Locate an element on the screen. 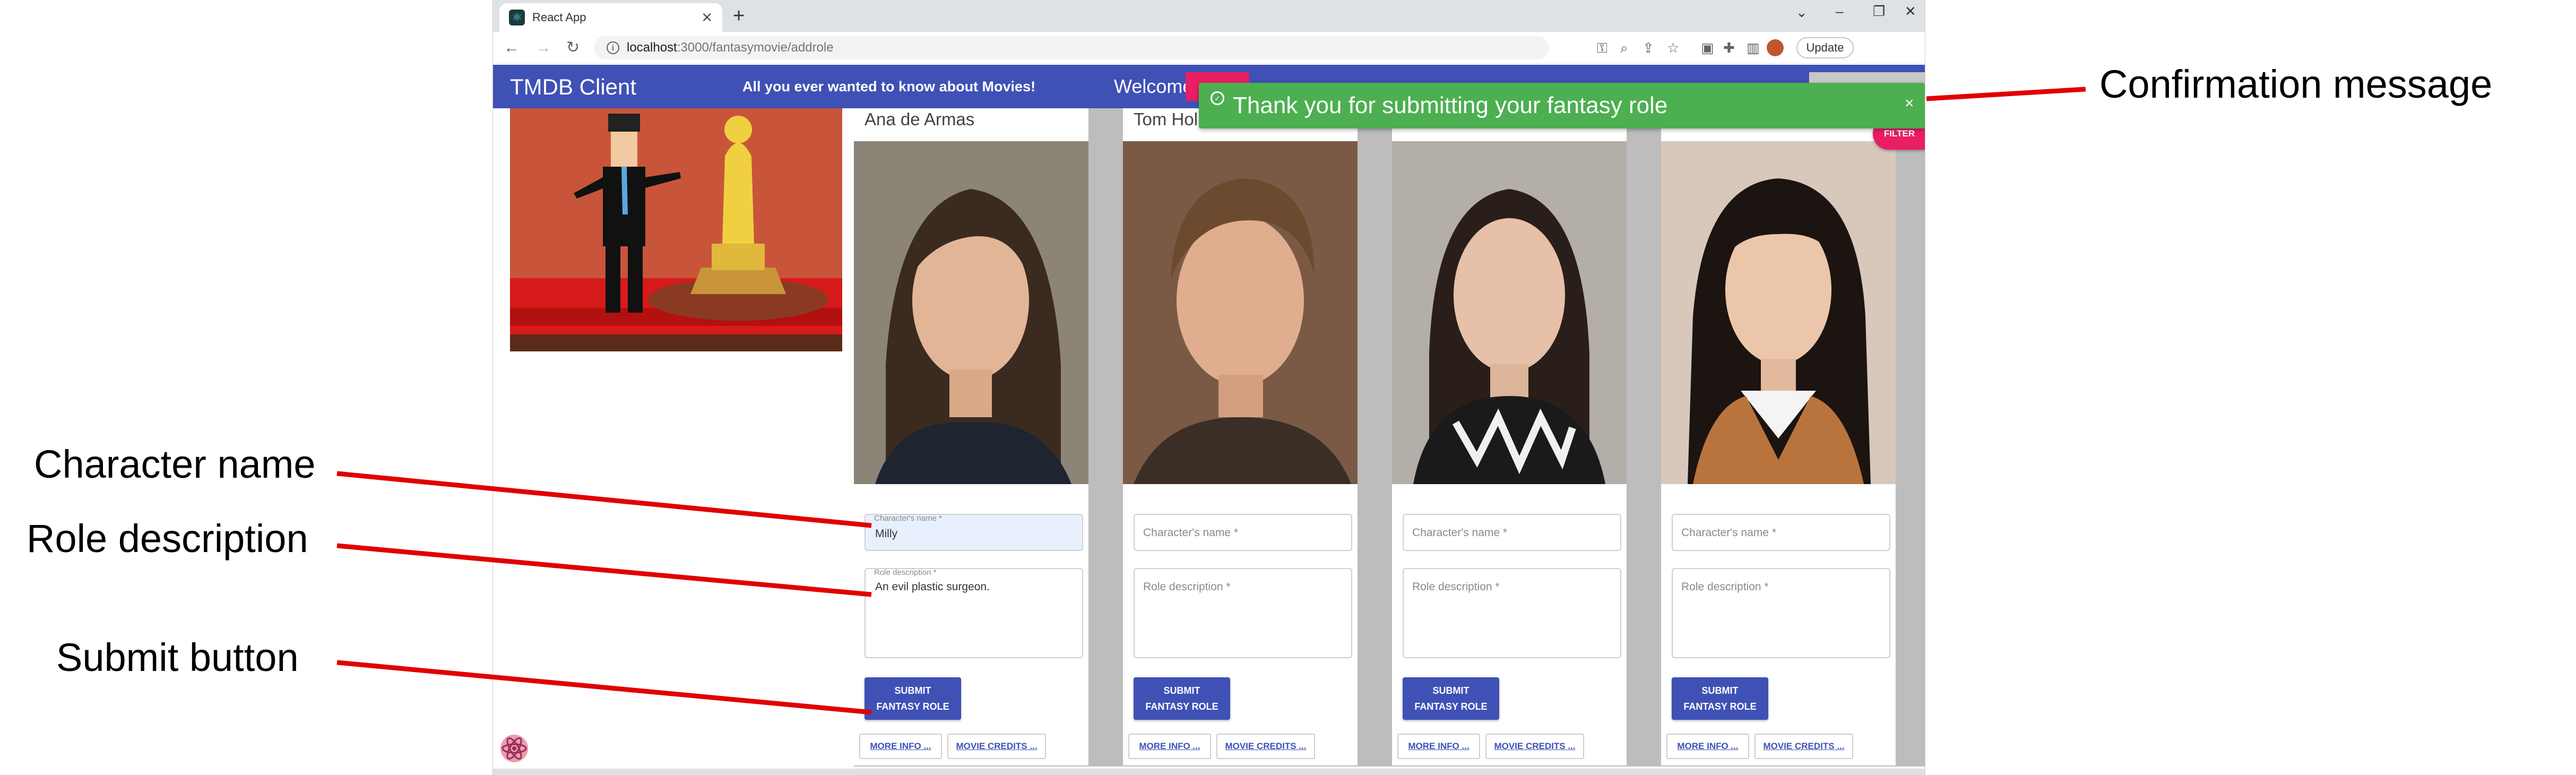 Image resolution: width=2576 pixels, height=775 pixels. side-panel-icon: ▥ is located at coordinates (1754, 47).